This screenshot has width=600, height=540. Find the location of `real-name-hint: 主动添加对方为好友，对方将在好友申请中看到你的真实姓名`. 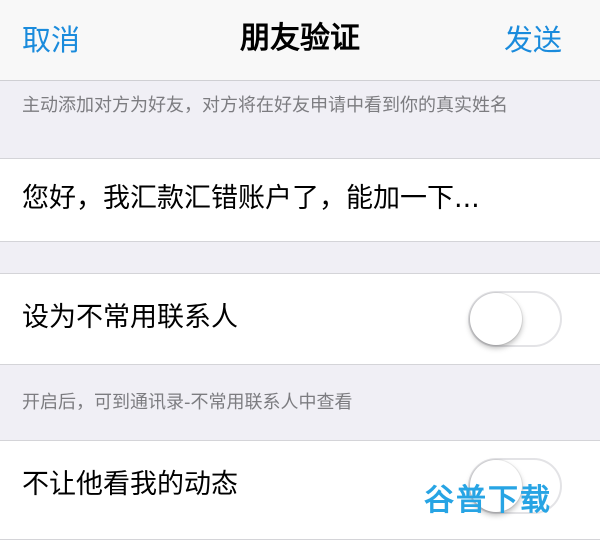

real-name-hint: 主动添加对方为好友，对方将在好友申请中看到你的真实姓名 is located at coordinates (265, 105).